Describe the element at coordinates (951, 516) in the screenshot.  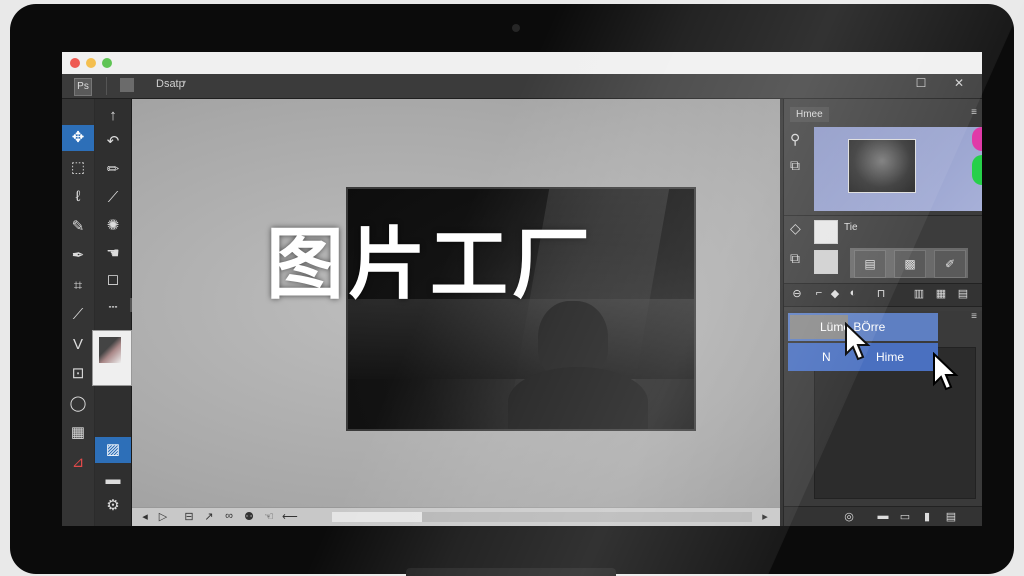
I see `footer-trash-icon: ▤` at that location.